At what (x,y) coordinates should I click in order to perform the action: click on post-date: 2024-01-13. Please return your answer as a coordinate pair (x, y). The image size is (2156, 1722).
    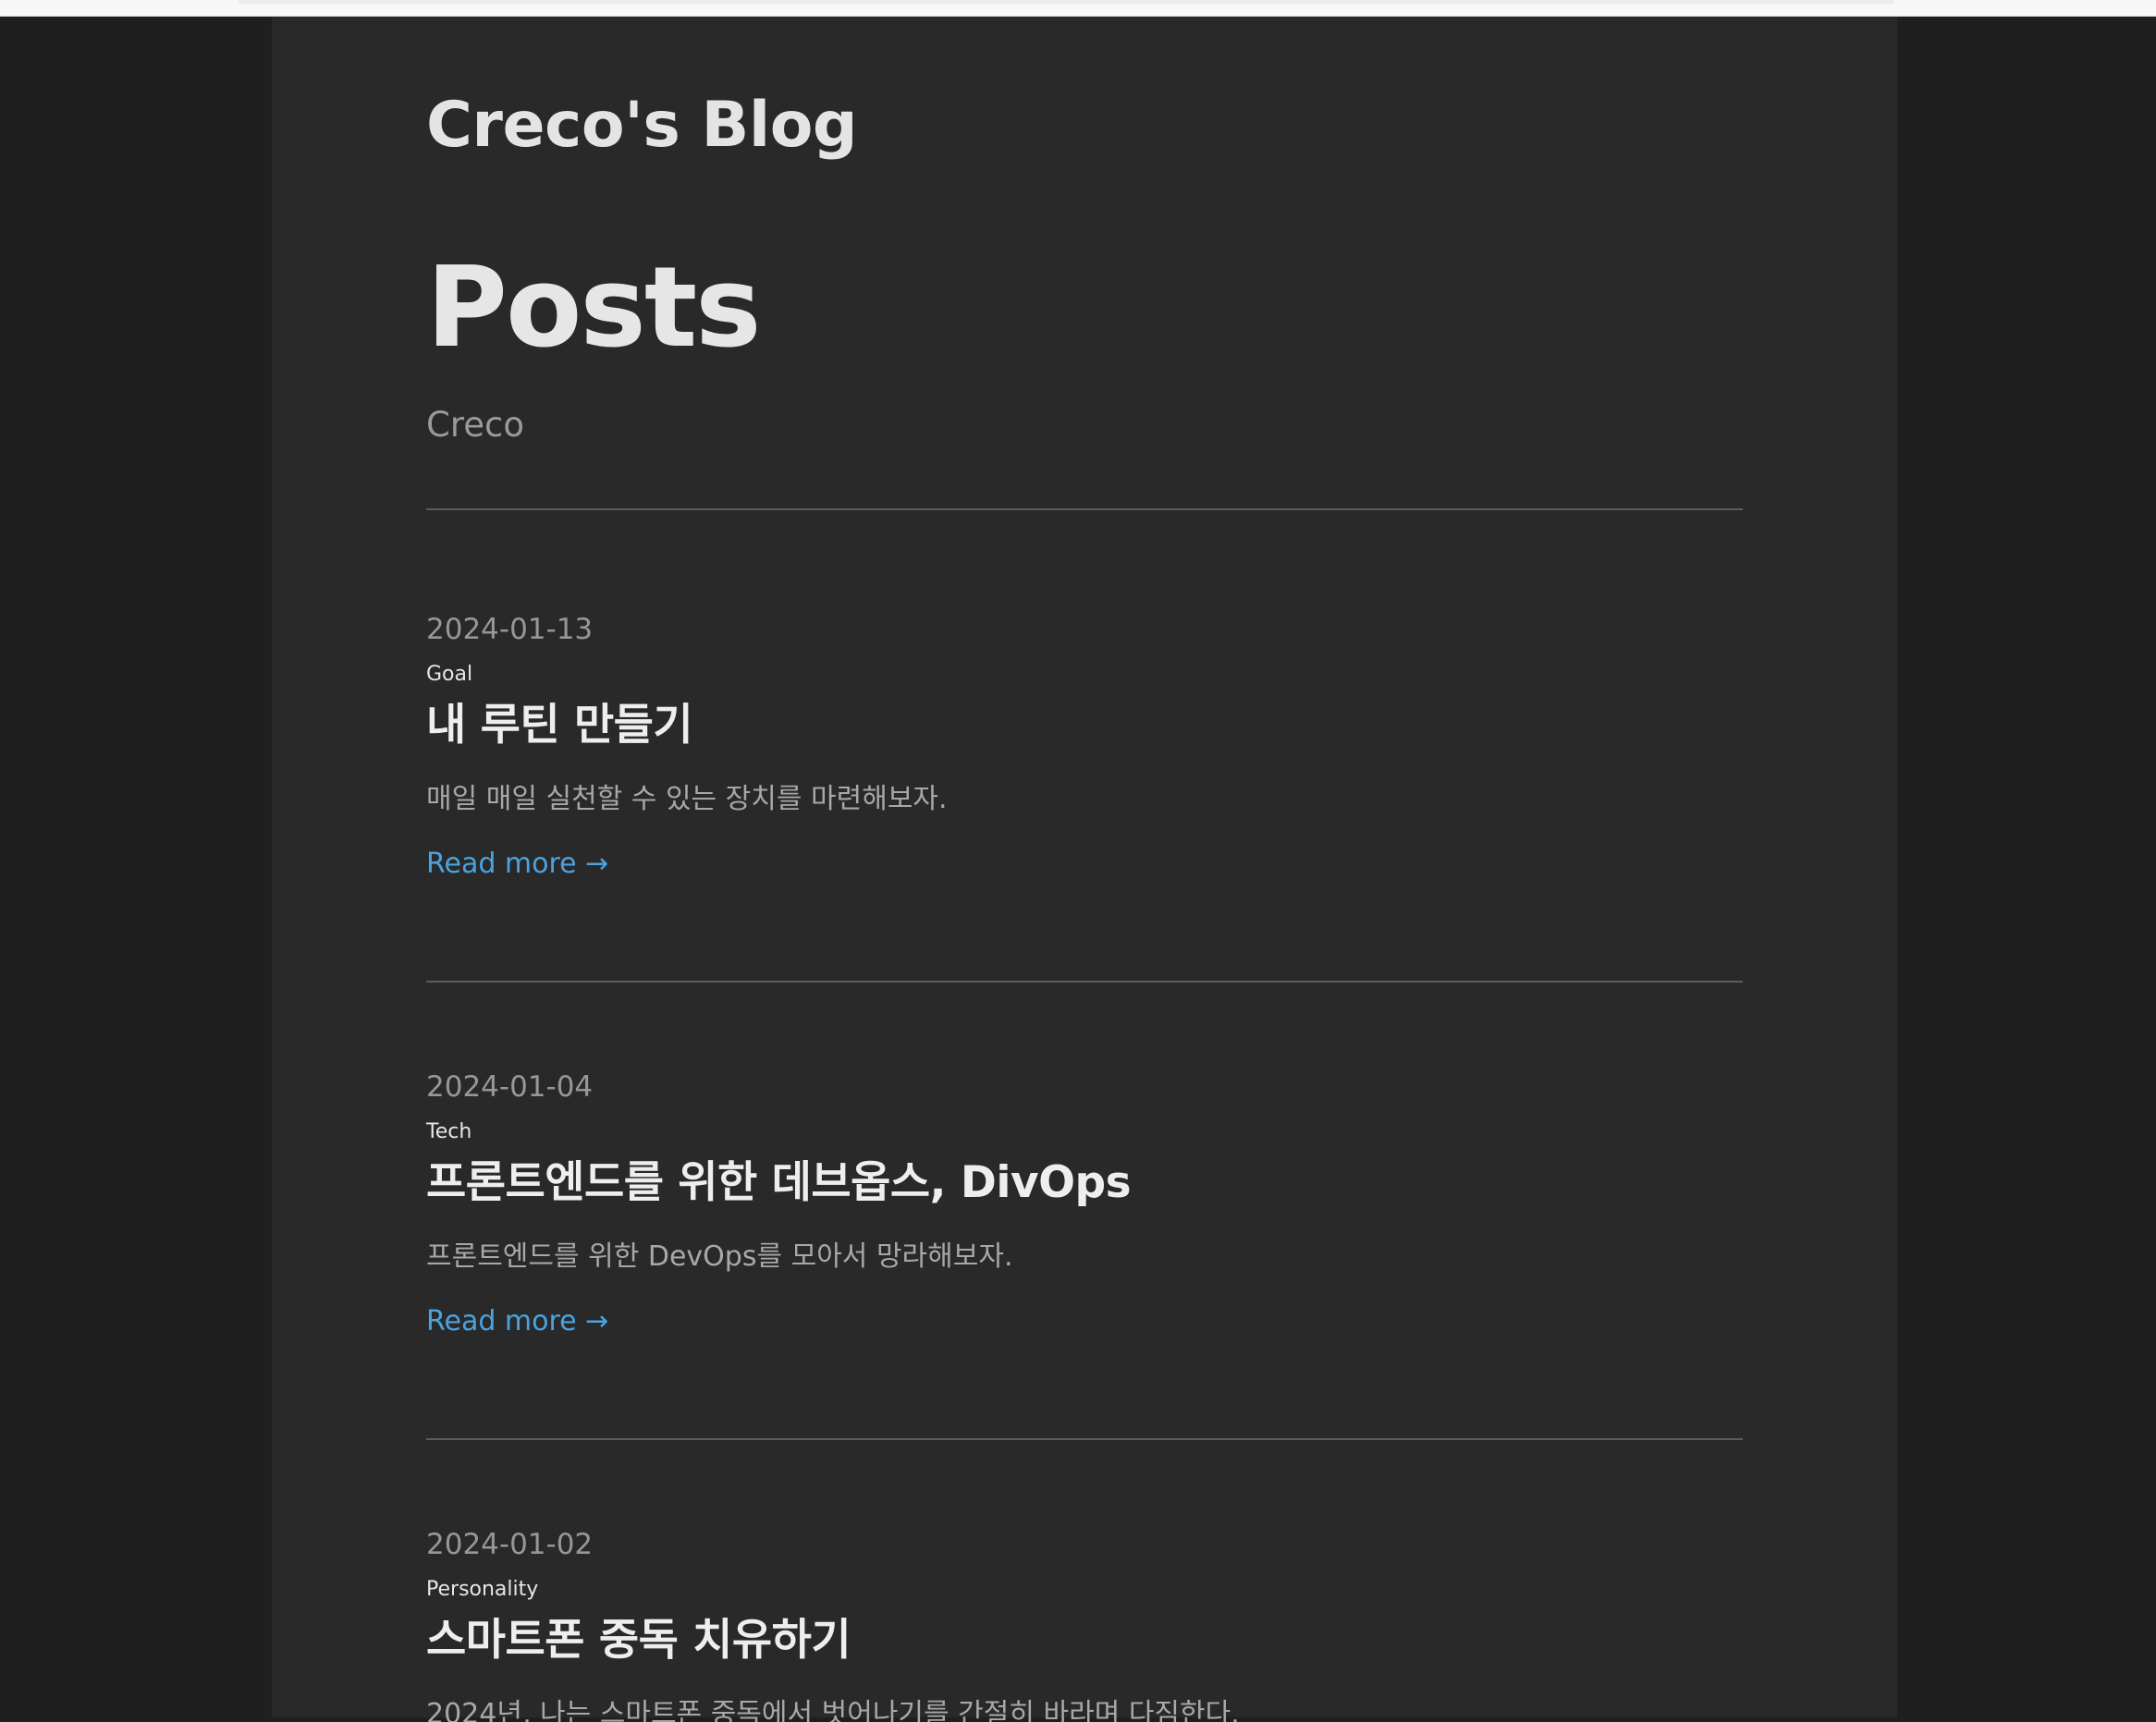
    Looking at the image, I should click on (510, 629).